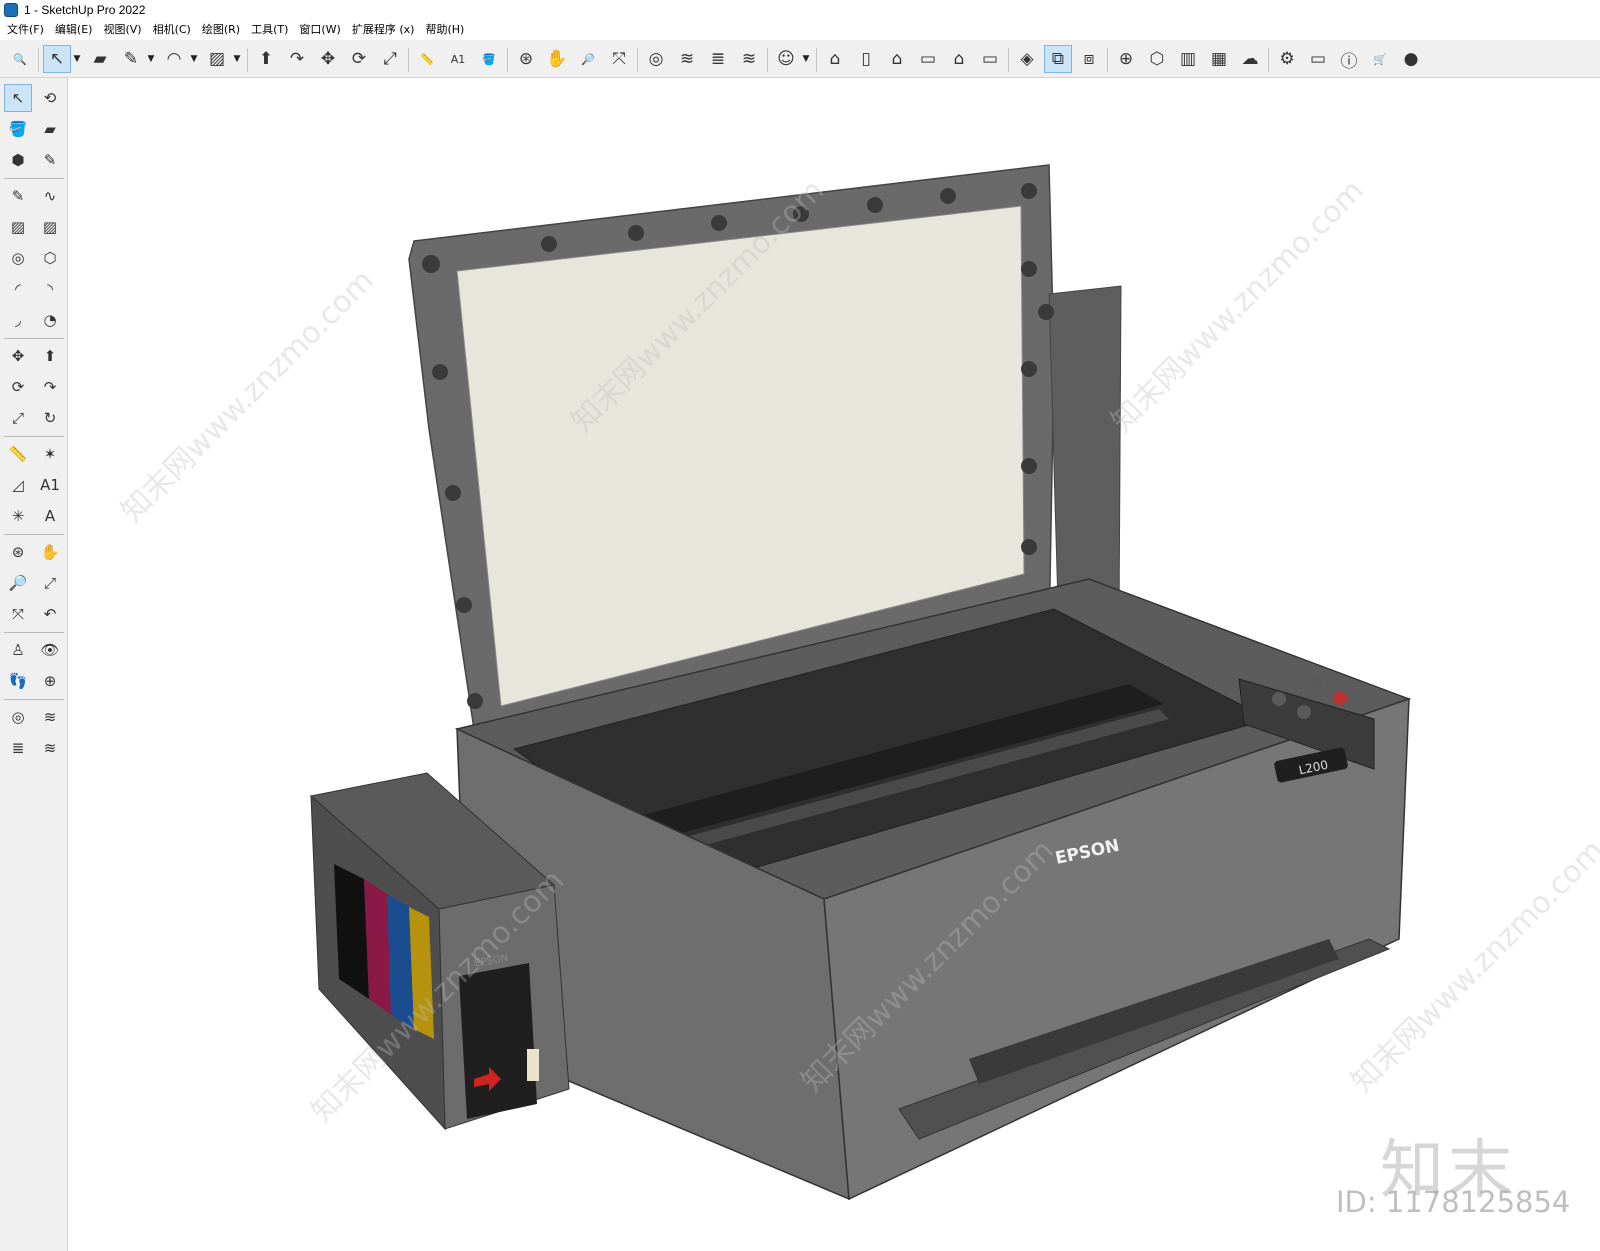 The height and width of the screenshot is (1251, 1600). What do you see at coordinates (18, 320) in the screenshot?
I see `three-point-arc-tool-icon: ◞` at bounding box center [18, 320].